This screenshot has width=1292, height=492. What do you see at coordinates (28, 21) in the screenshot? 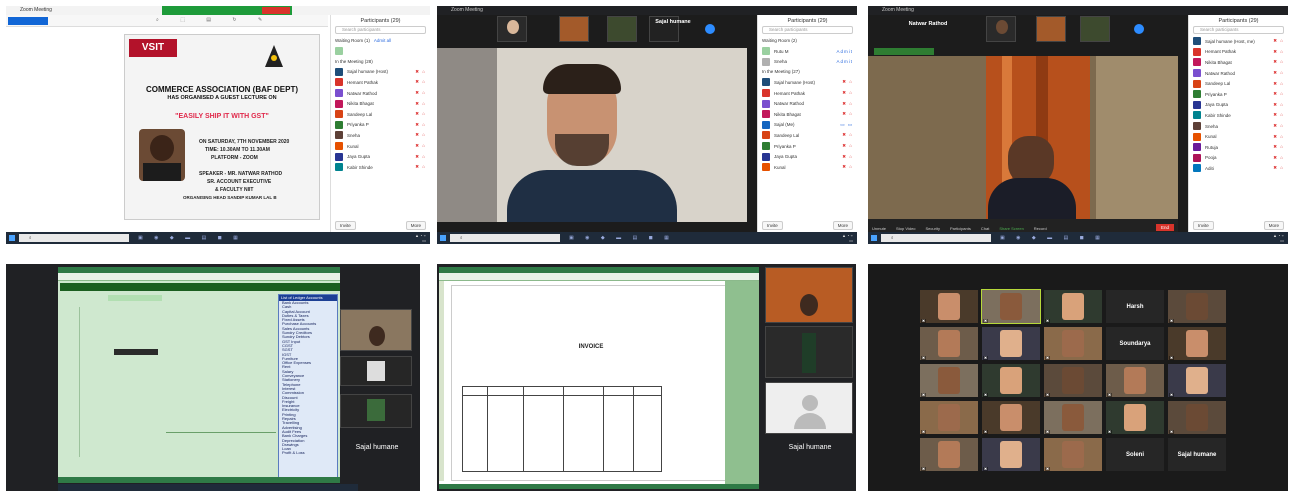
I see `new-button` at bounding box center [28, 21].